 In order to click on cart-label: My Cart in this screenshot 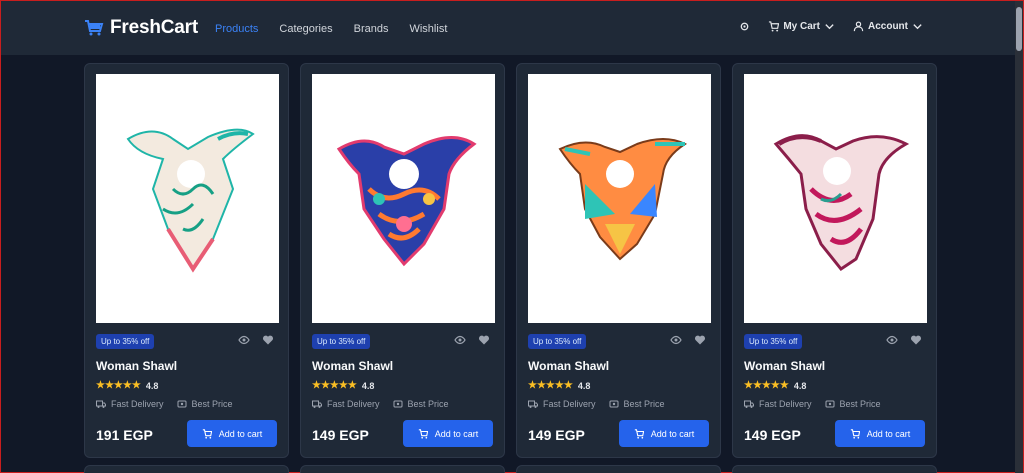, I will do `click(801, 26)`.